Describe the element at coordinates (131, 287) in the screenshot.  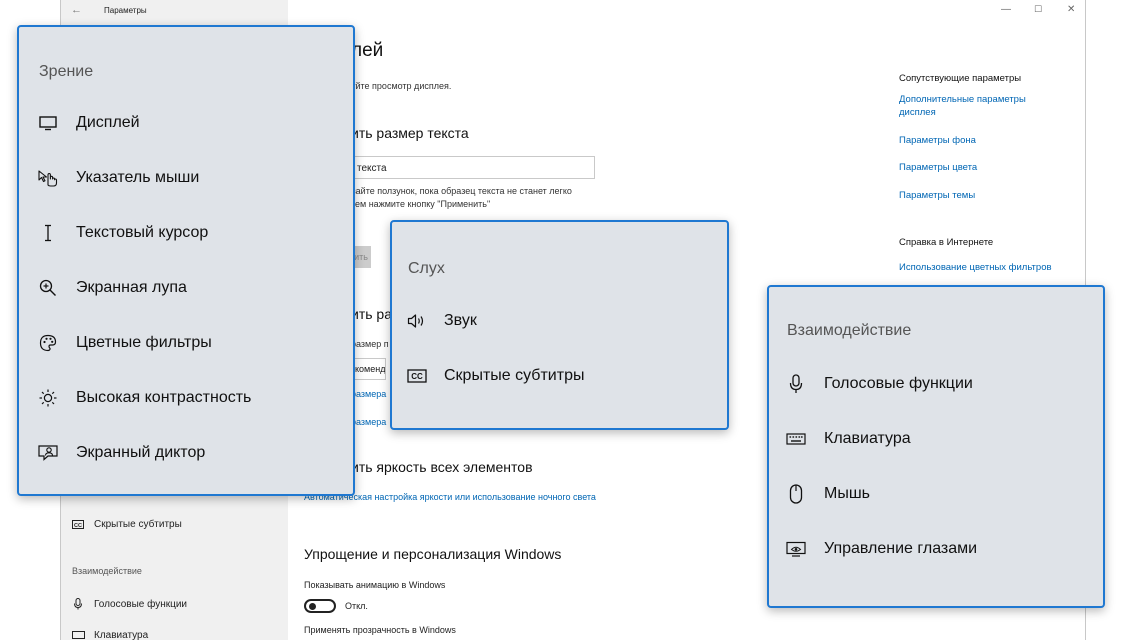
I see `vision-item-label: Экранная лупа` at that location.